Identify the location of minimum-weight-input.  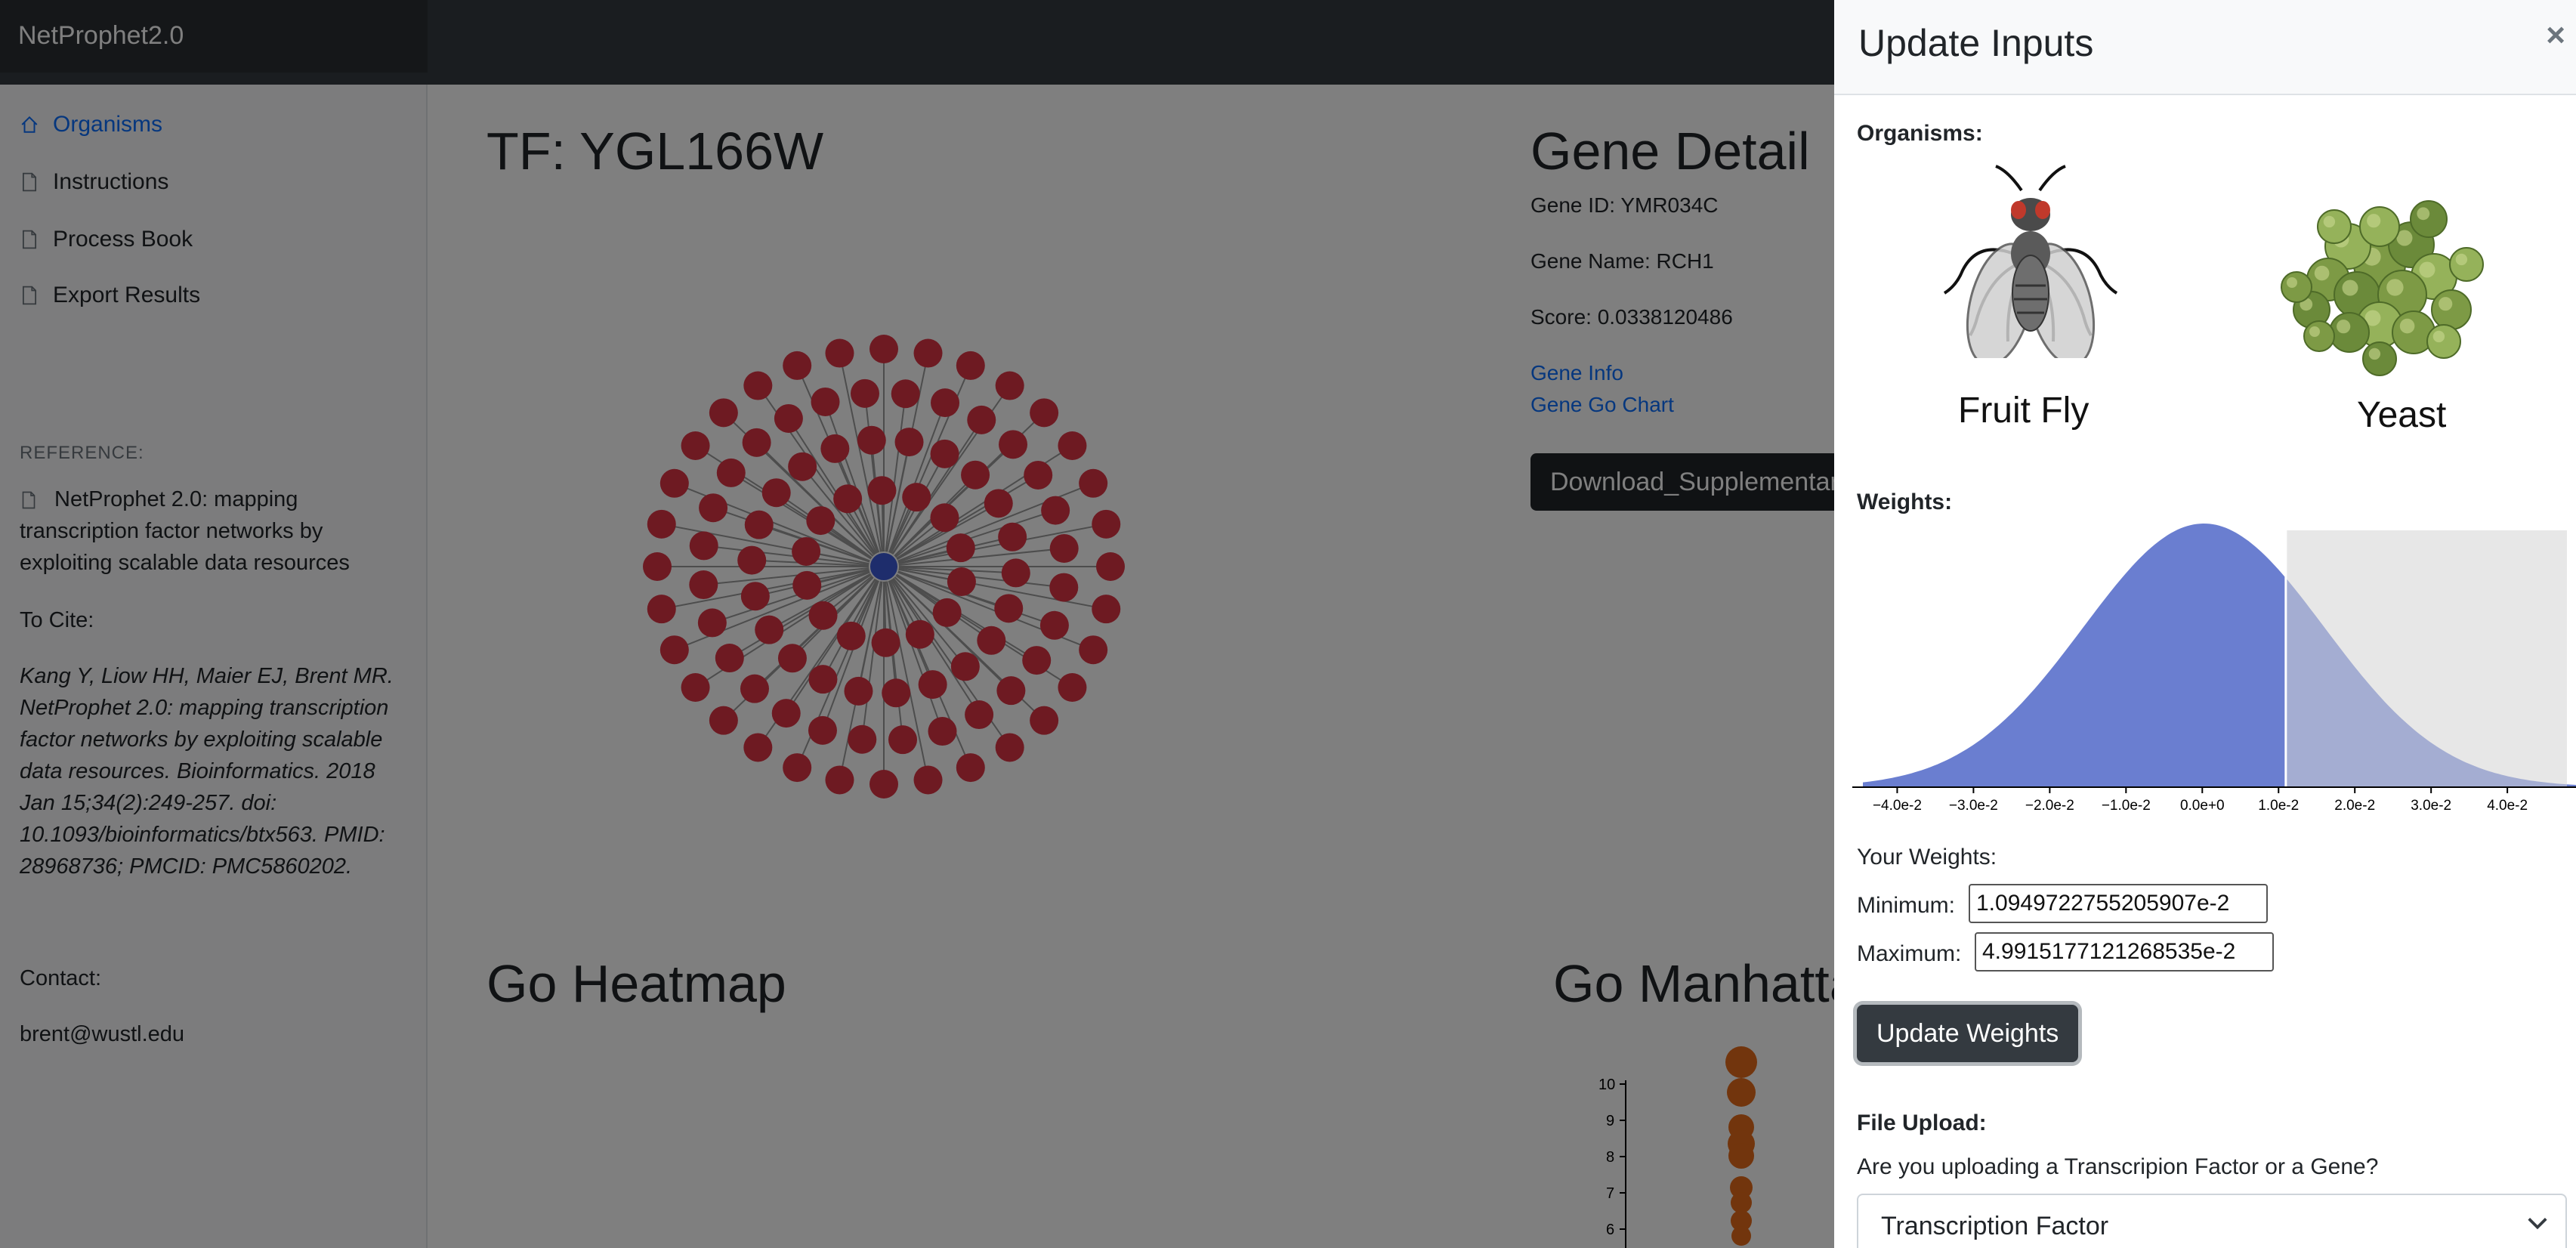
(2118, 904).